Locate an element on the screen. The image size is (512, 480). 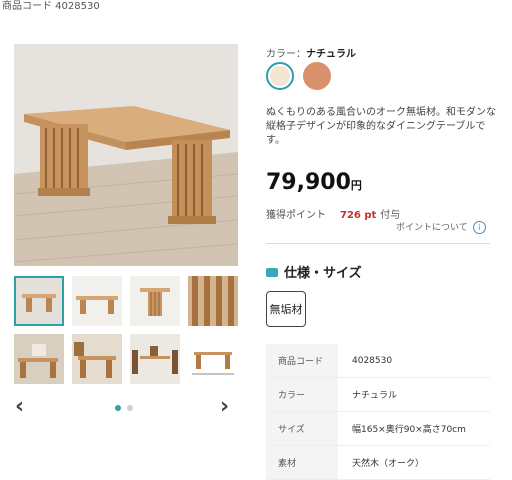
thumbnail-table-front is located at coordinates (155, 301).